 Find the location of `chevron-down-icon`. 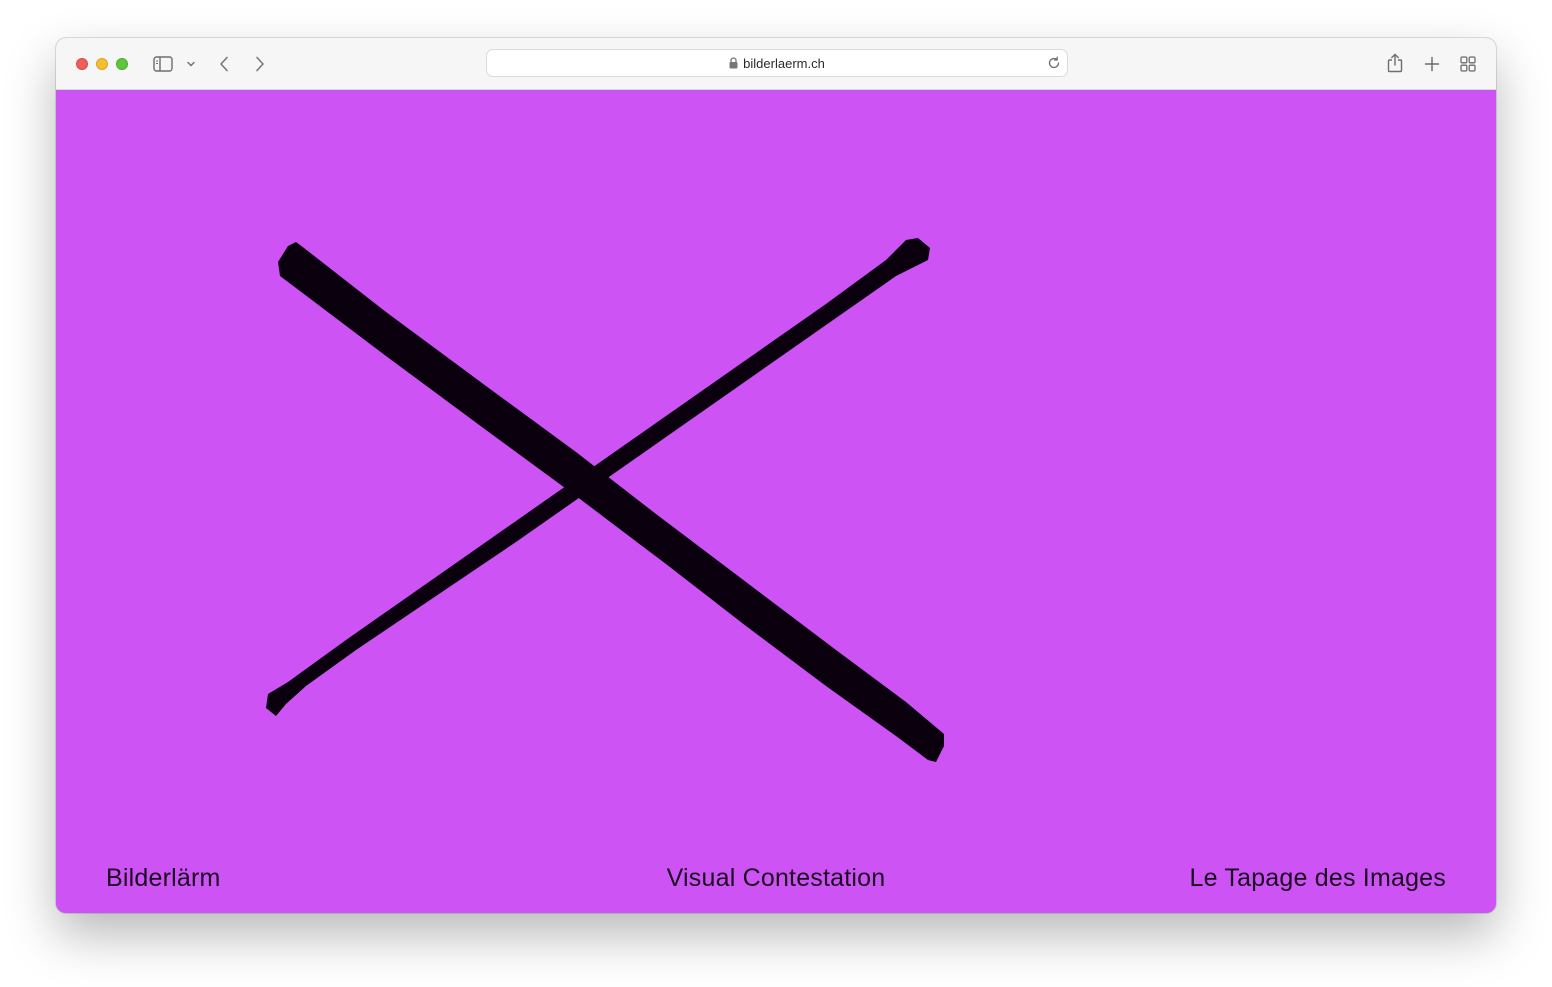

chevron-down-icon is located at coordinates (191, 64).